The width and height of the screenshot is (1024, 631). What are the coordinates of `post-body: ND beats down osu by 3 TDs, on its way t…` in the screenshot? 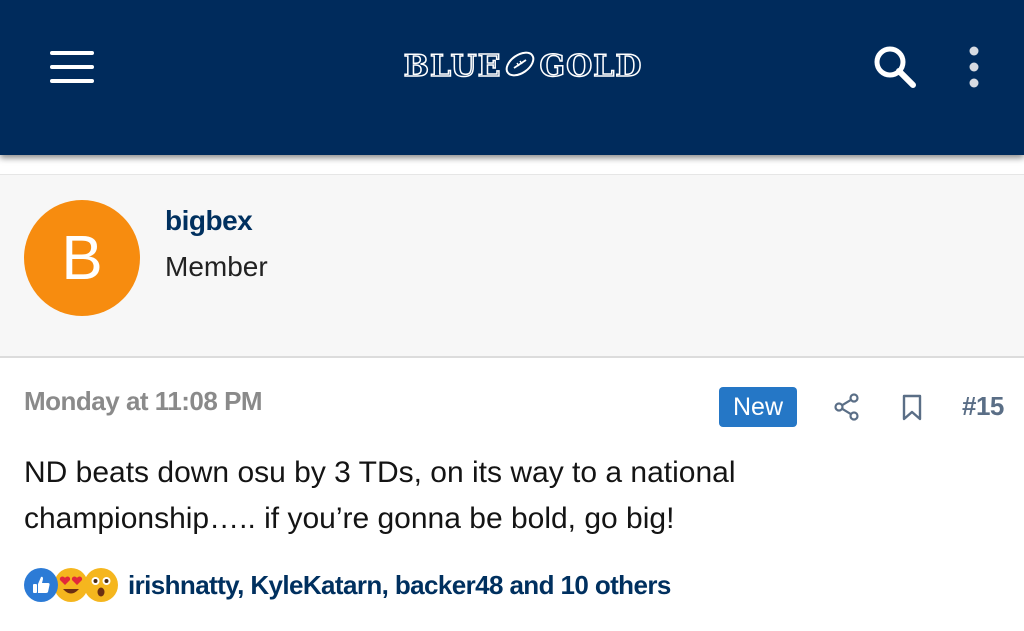 It's located at (504, 496).